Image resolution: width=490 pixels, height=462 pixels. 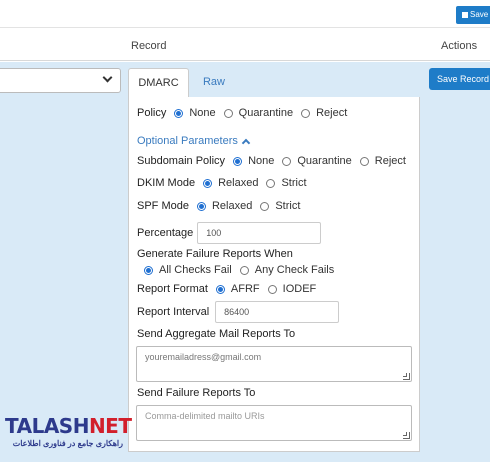 I want to click on failure-option-any-check-fails: Any Check Fails, so click(x=286, y=270).